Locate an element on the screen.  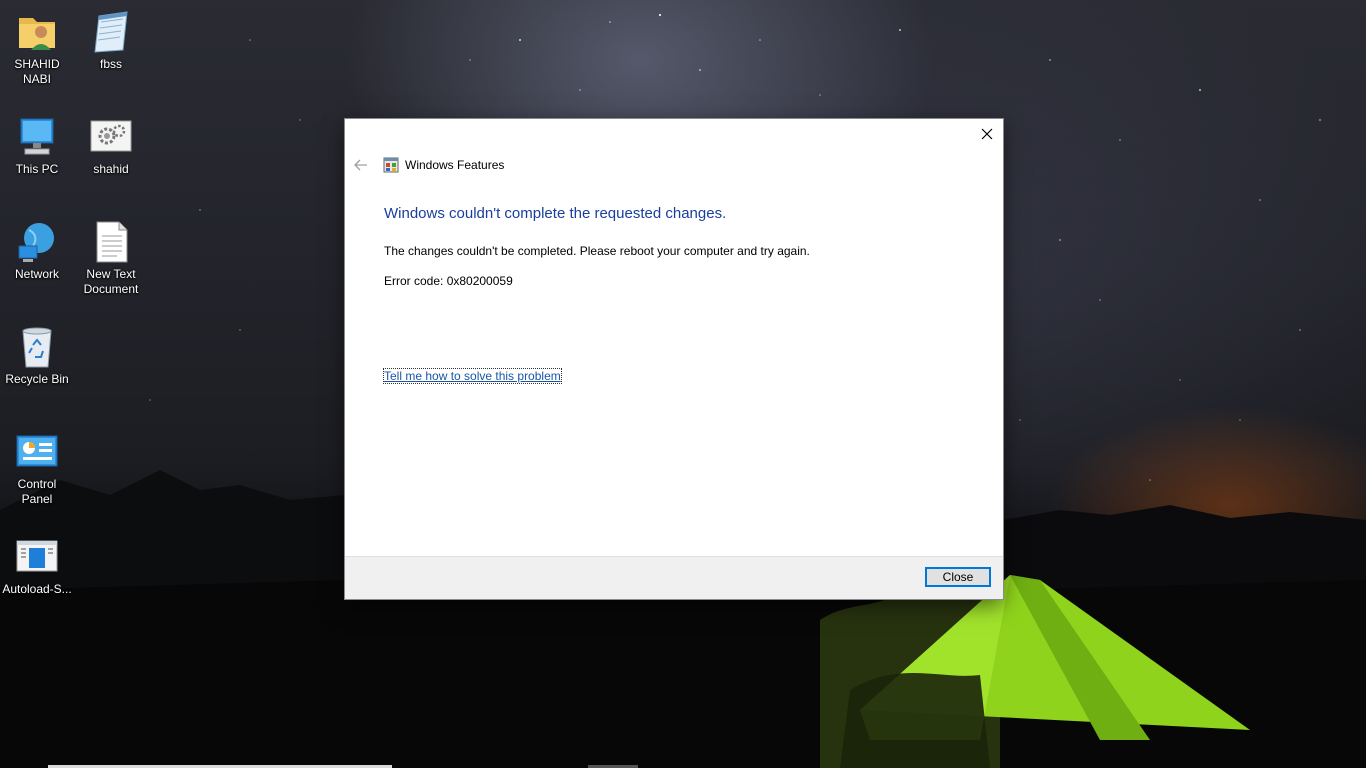
dialog-title: Windows Features is located at coordinates (455, 165).